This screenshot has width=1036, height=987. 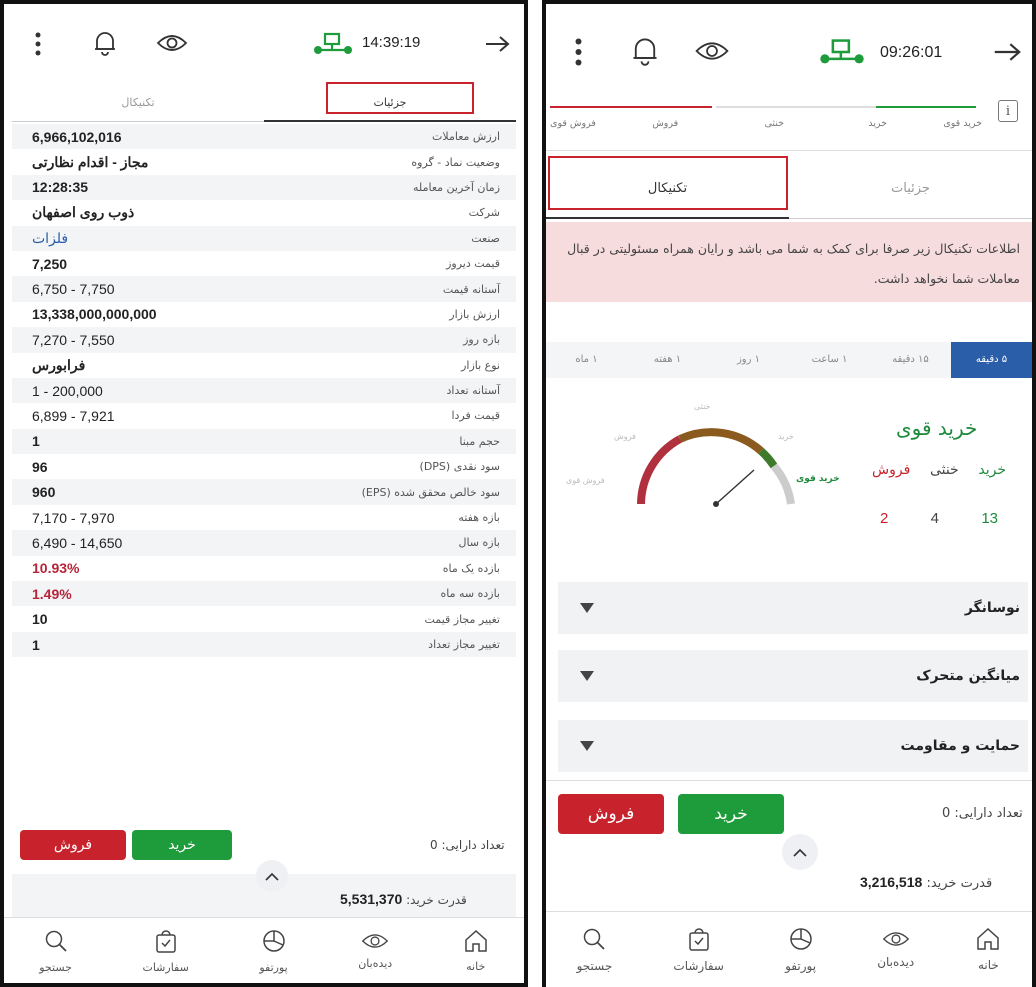 What do you see at coordinates (793, 608) in the screenshot?
I see `accordion-oscillator: نوسانگر` at bounding box center [793, 608].